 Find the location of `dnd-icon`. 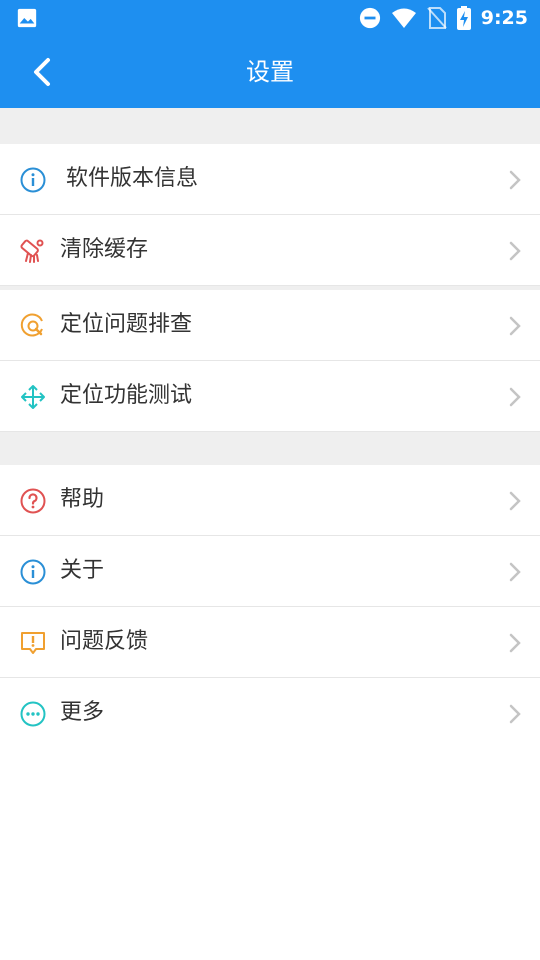

dnd-icon is located at coordinates (369, 18).